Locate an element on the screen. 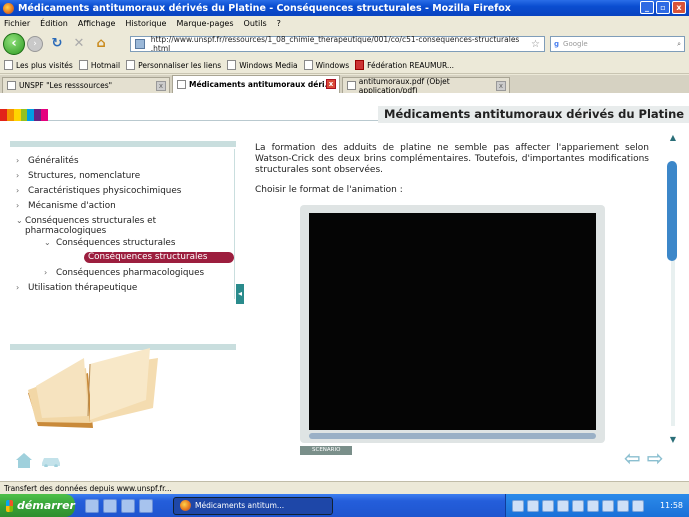  reload-icon: ↻ is located at coordinates (57, 44).